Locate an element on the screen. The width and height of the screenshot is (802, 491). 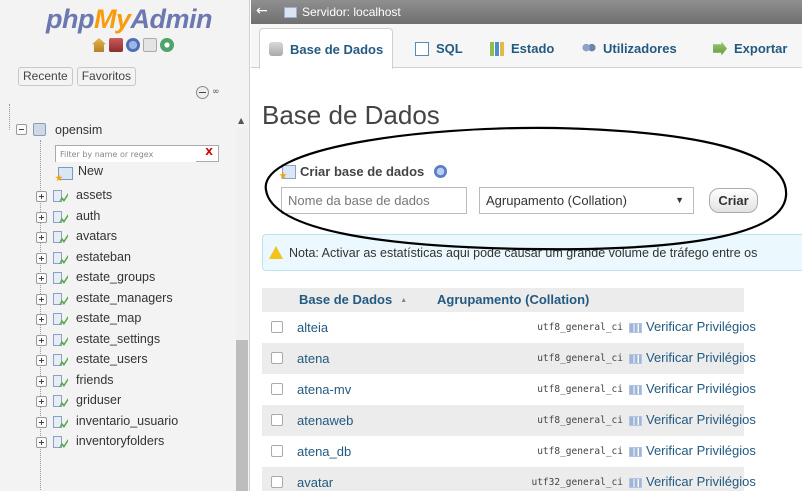
home-icon is located at coordinates (99, 45).